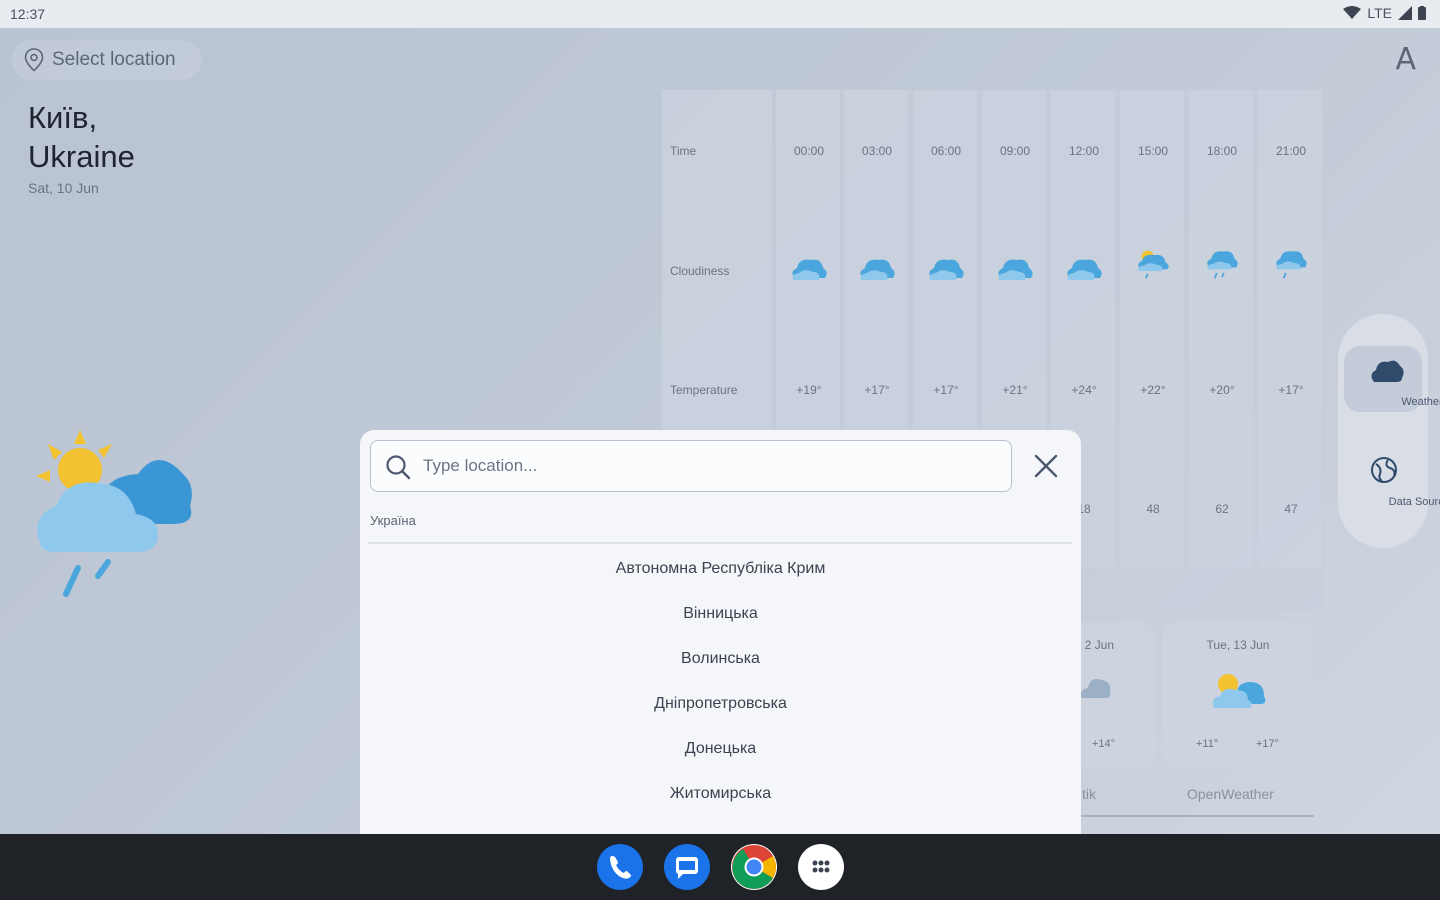 Image resolution: width=1440 pixels, height=900 pixels. What do you see at coordinates (1291, 509) in the screenshot?
I see `hour-row4-value: 47` at bounding box center [1291, 509].